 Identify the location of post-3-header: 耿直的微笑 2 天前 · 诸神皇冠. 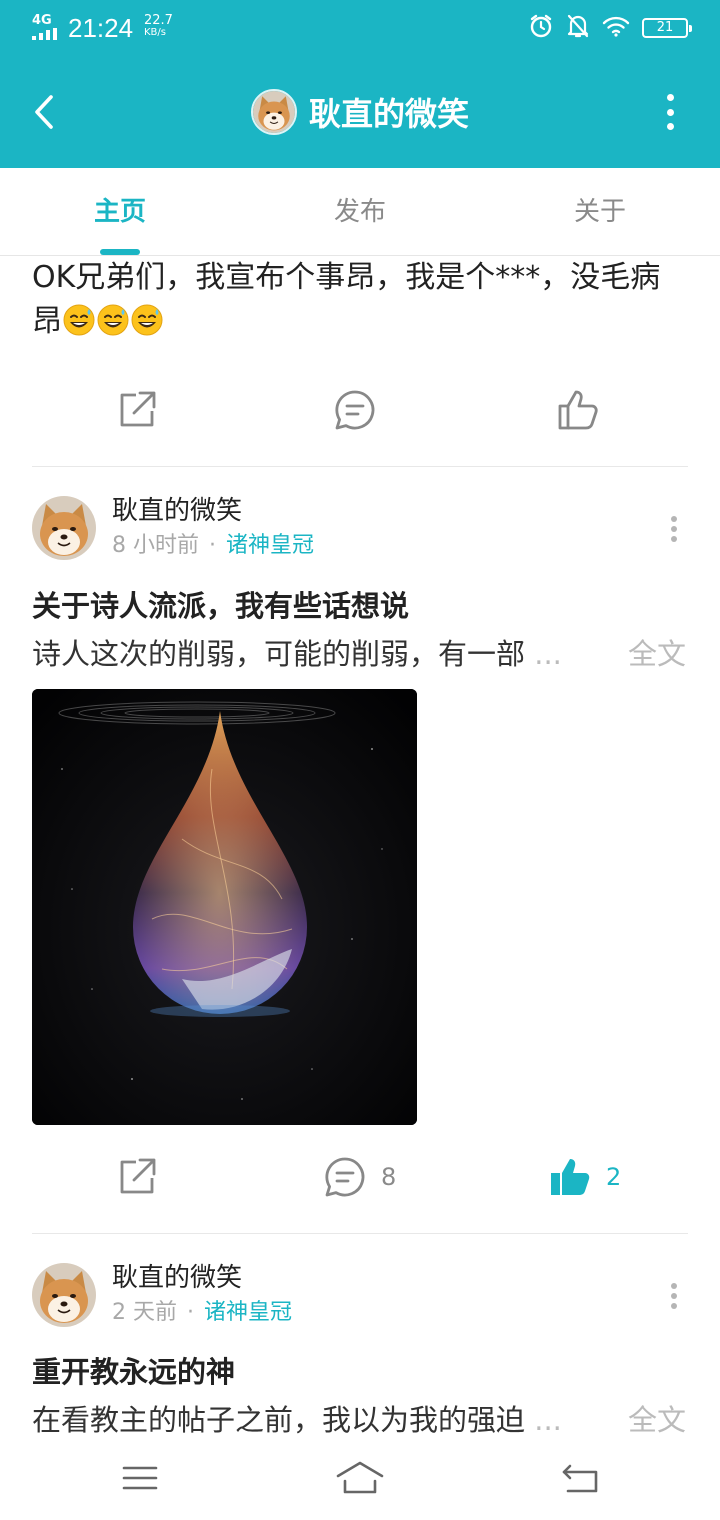
(360, 1297).